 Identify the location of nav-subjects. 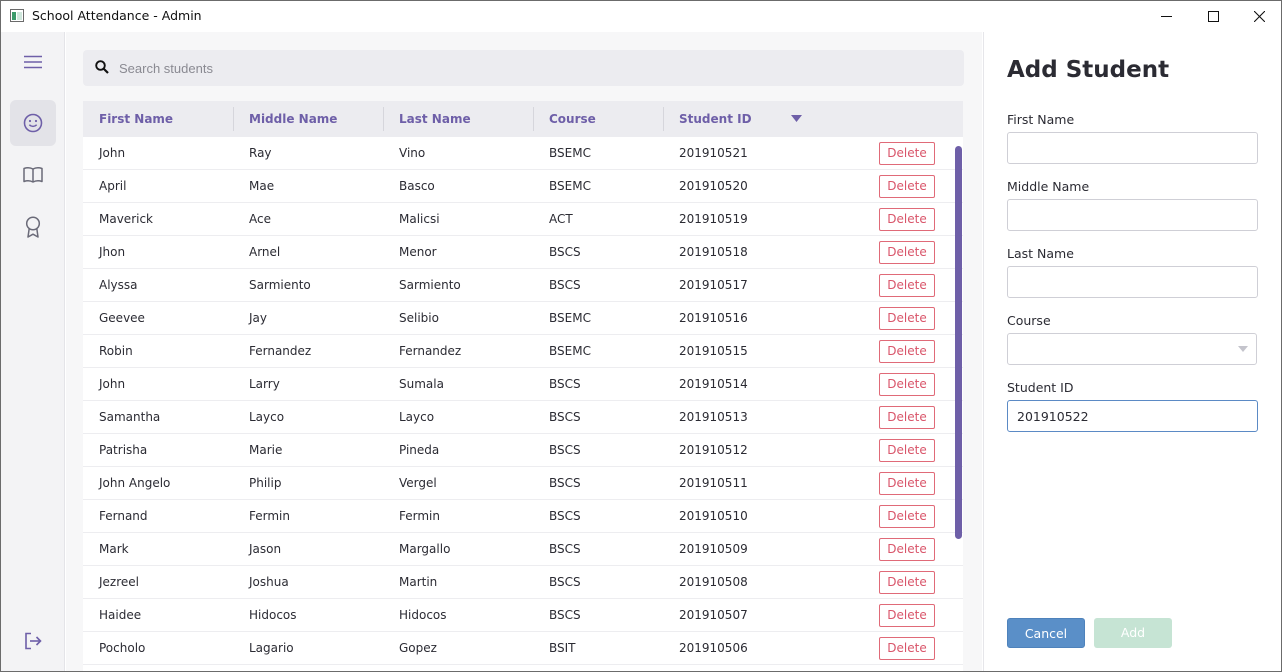
(33, 175).